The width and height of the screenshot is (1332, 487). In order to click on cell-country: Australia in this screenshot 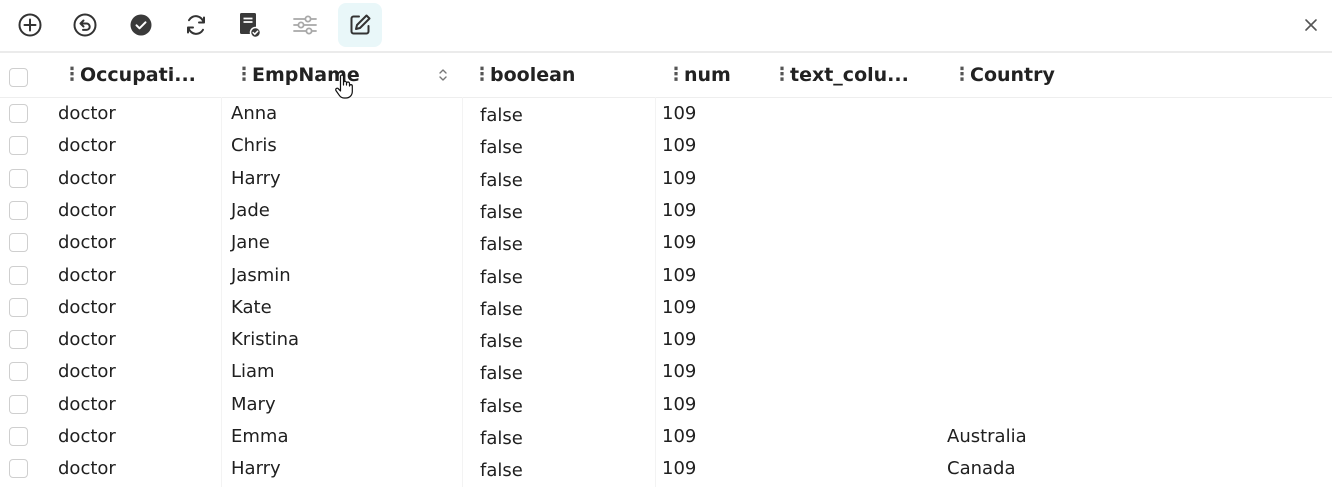, I will do `click(987, 436)`.